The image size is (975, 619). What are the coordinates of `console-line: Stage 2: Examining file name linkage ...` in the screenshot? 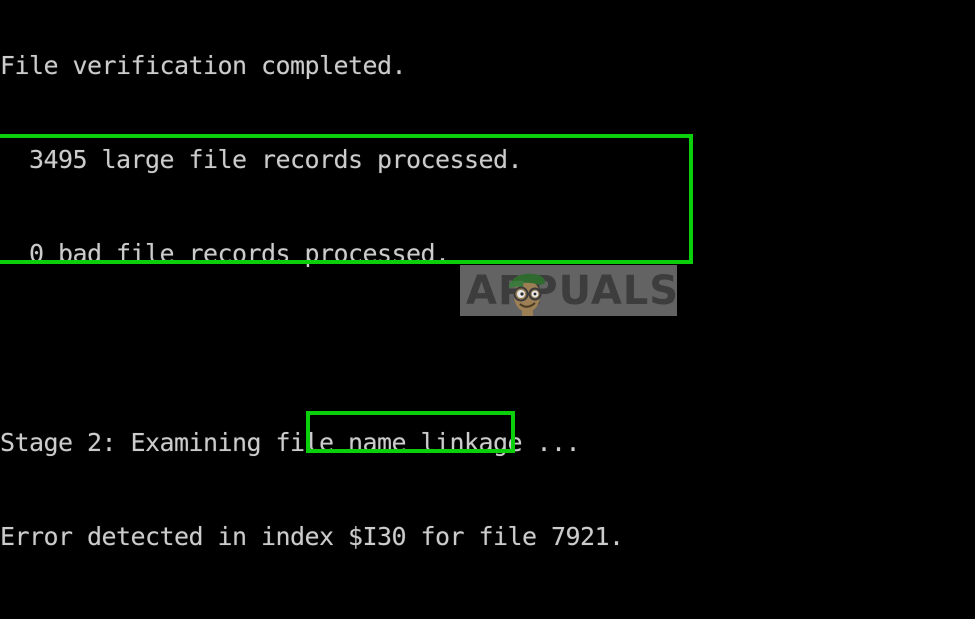 It's located at (290, 442).